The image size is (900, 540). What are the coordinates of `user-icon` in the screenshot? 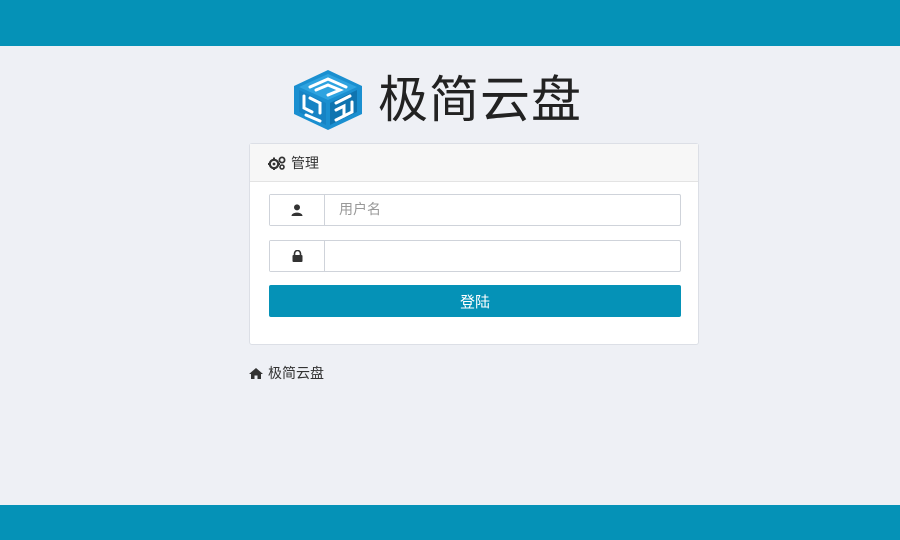 It's located at (297, 210).